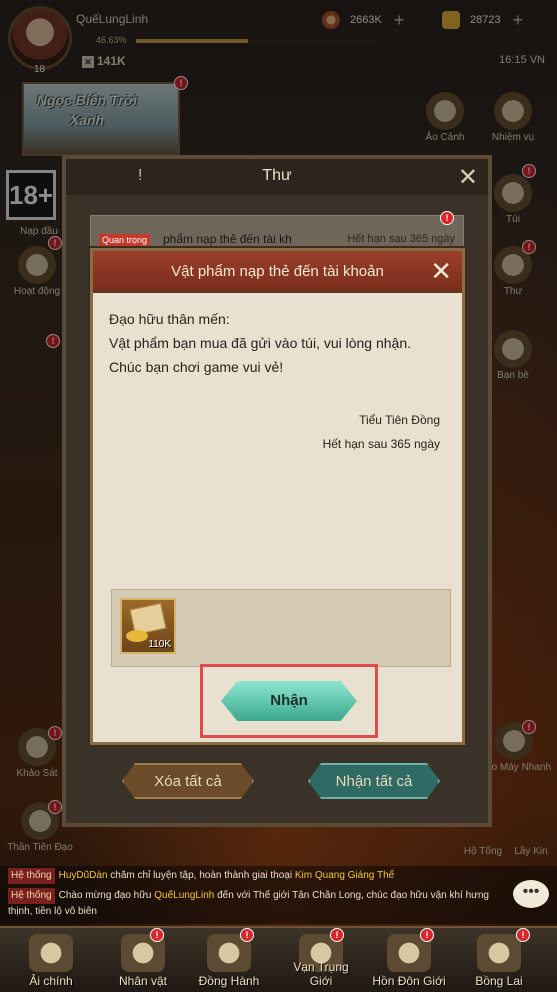 The image size is (557, 992). What do you see at coordinates (499, 981) in the screenshot?
I see `nav-label: Bồng Lai` at bounding box center [499, 981].